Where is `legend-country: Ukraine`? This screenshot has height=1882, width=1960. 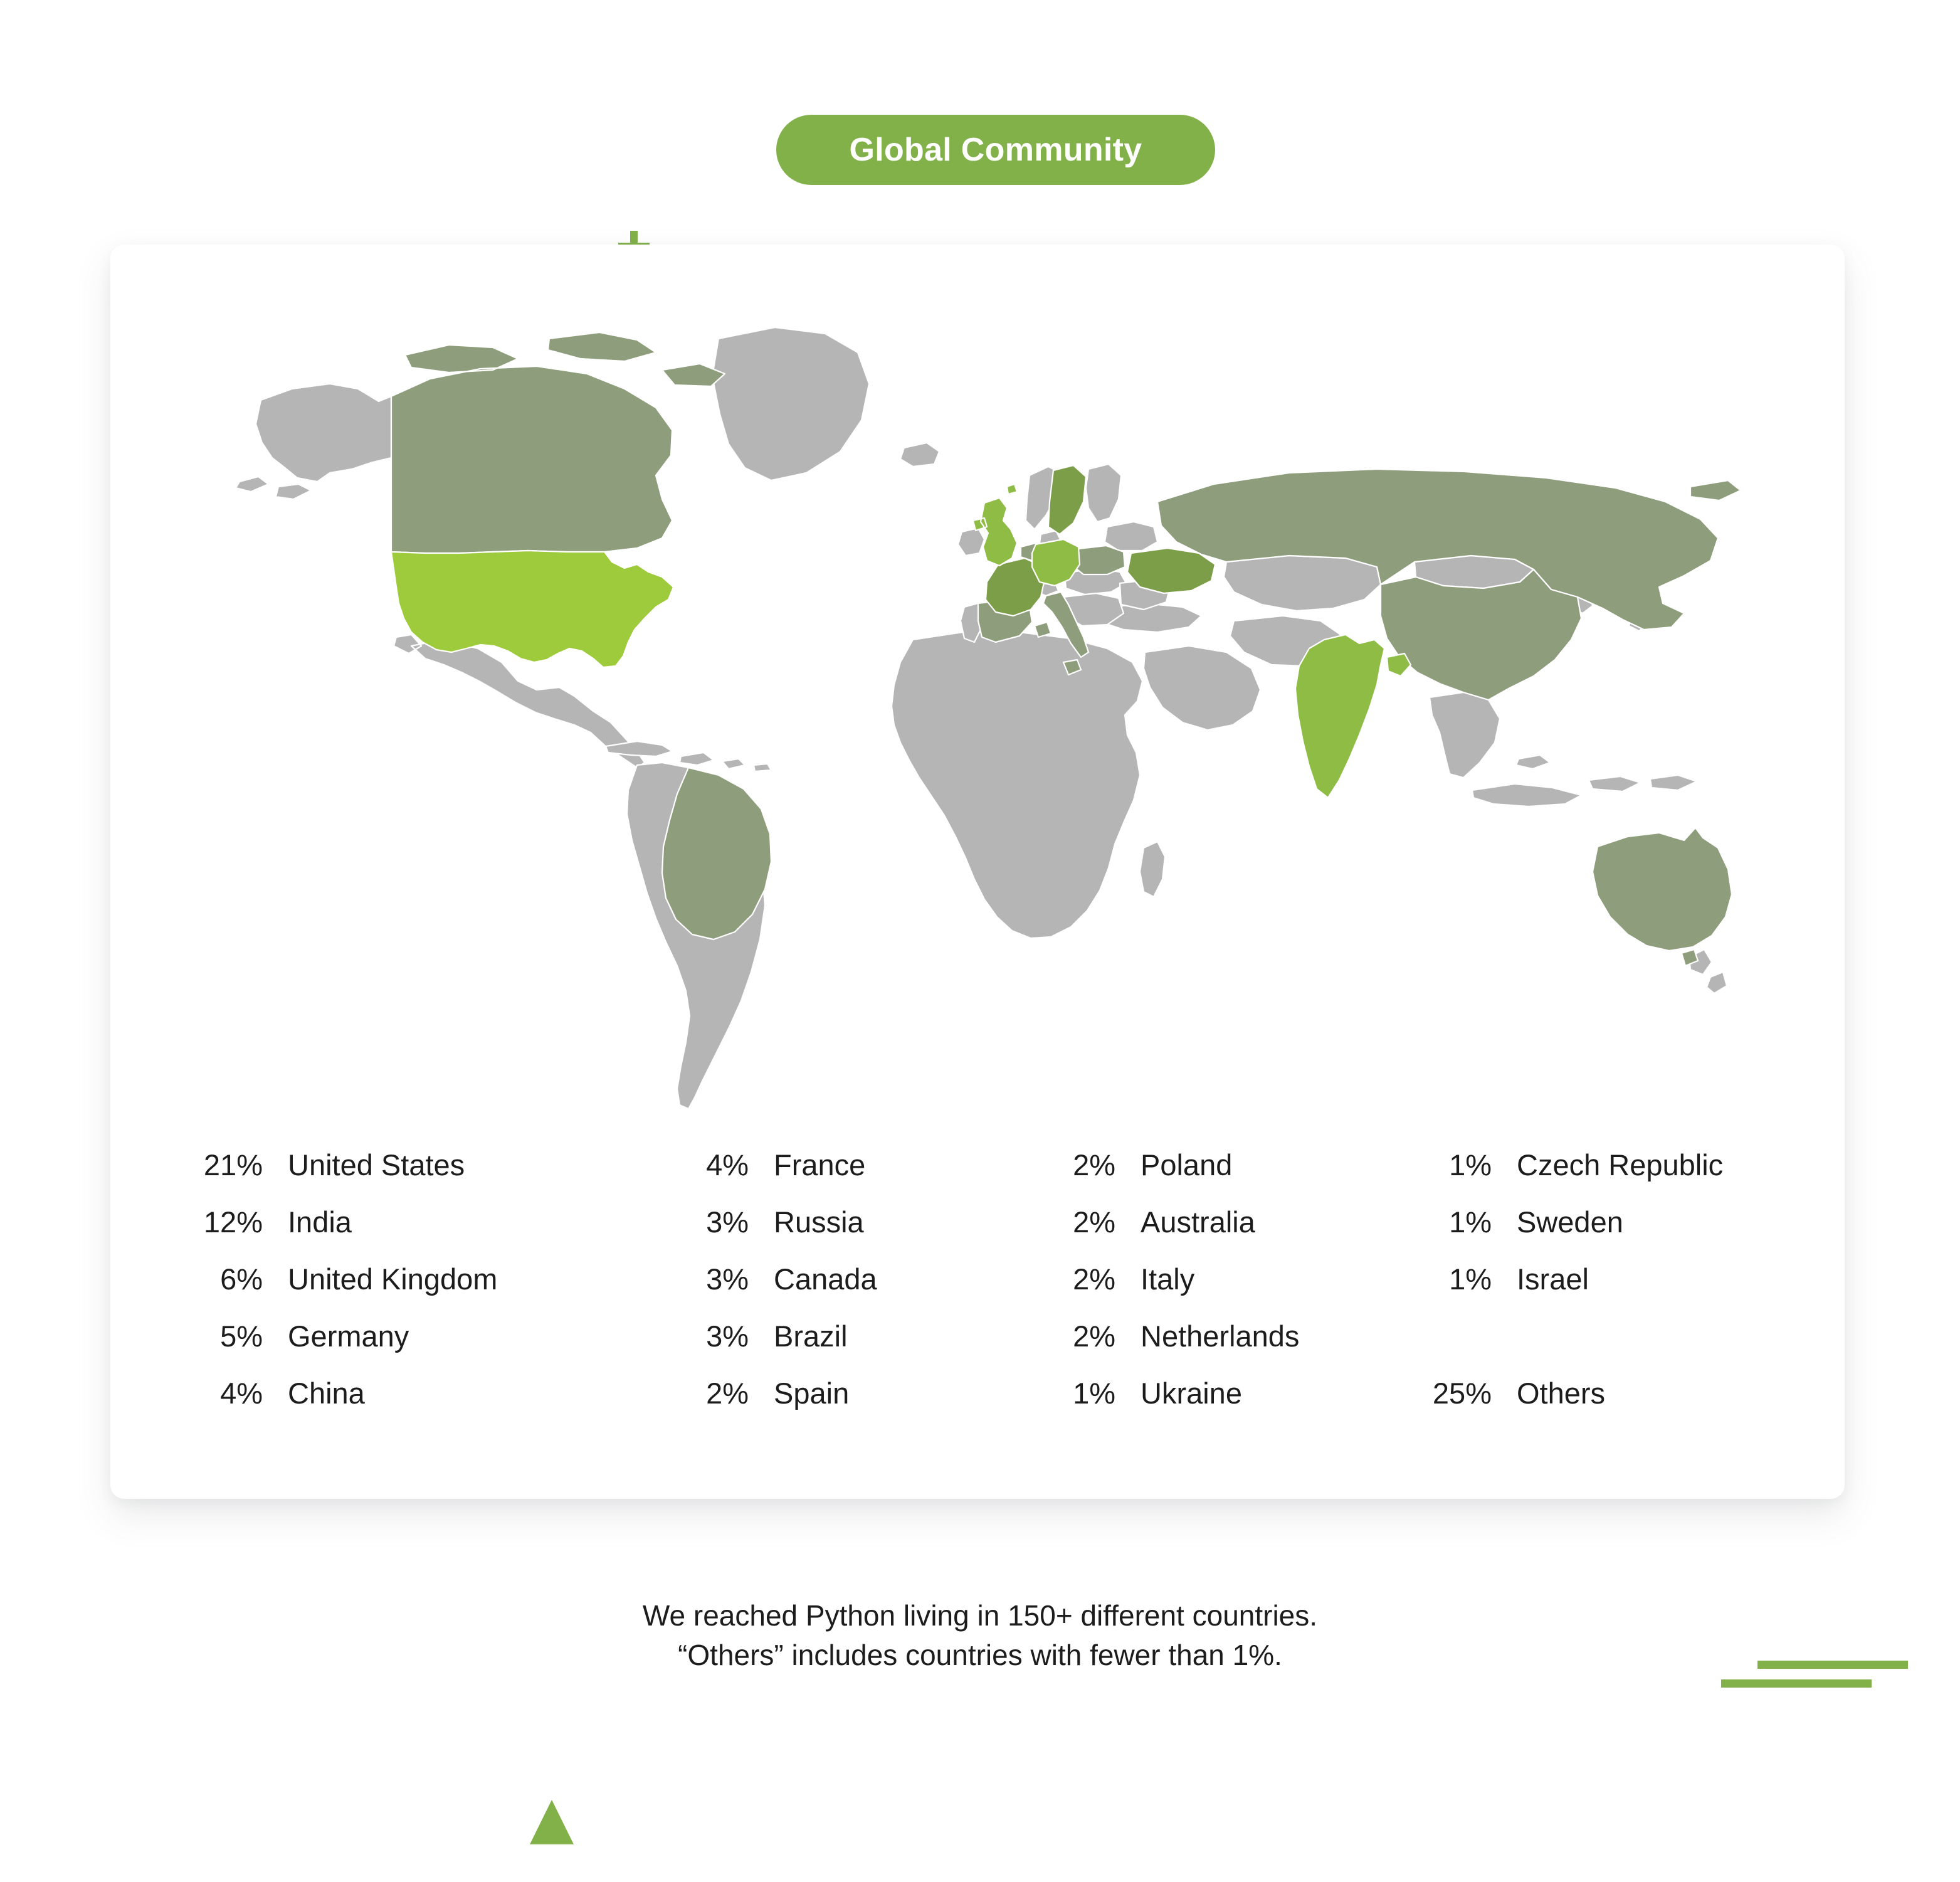 legend-country: Ukraine is located at coordinates (1191, 1394).